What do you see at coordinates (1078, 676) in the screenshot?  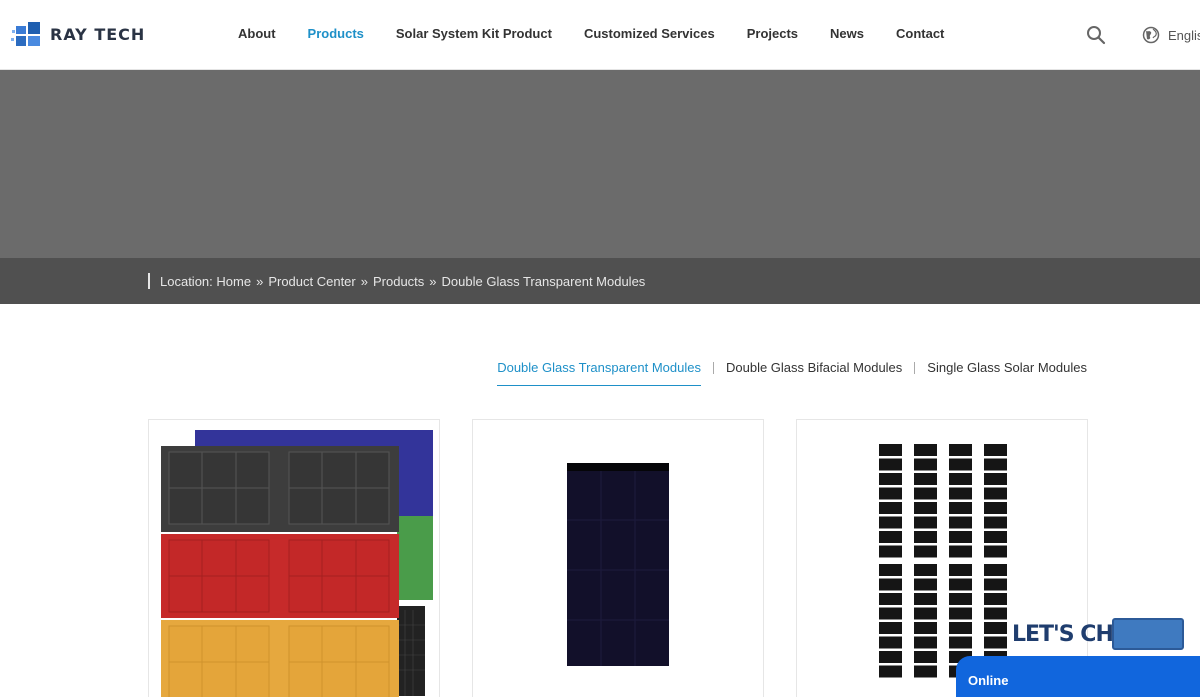 I see `online-chat-button: Online` at bounding box center [1078, 676].